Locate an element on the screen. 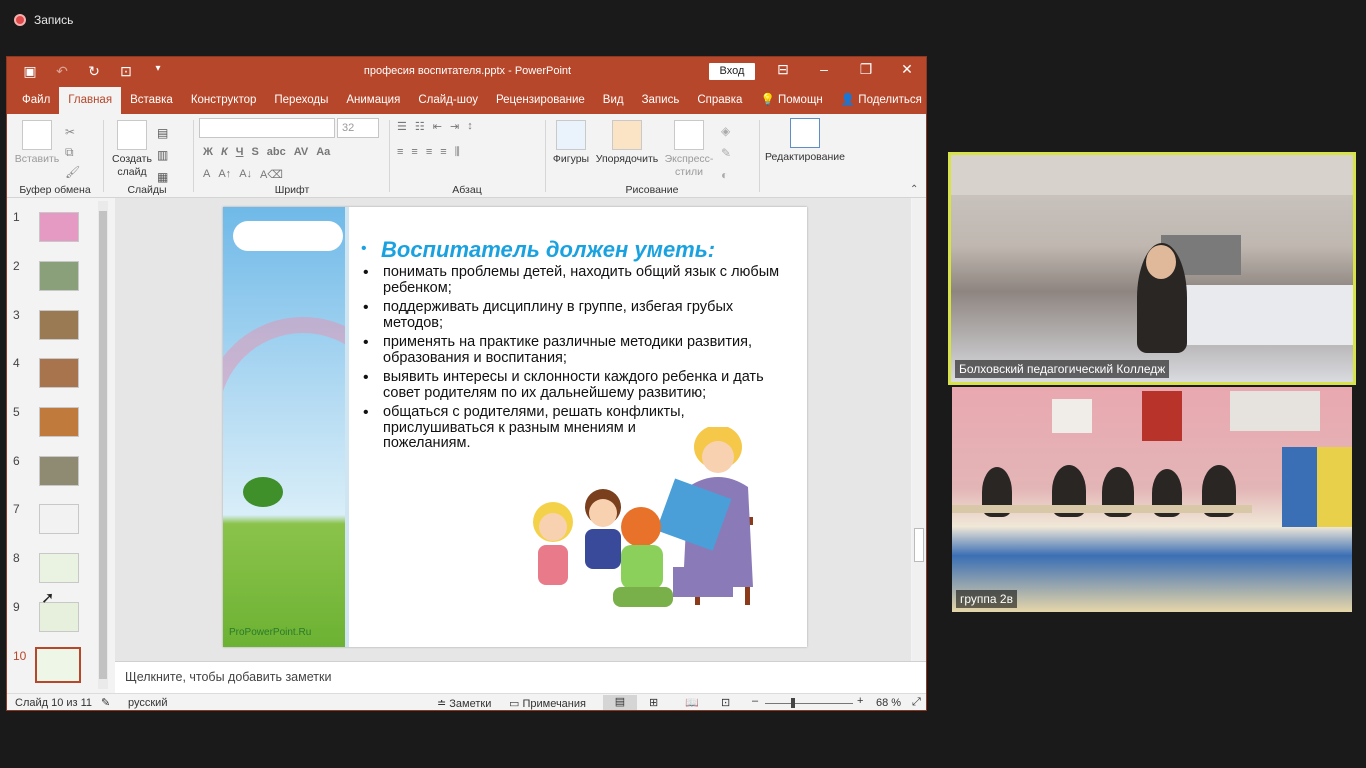  close-icon: ✕ is located at coordinates (907, 69).